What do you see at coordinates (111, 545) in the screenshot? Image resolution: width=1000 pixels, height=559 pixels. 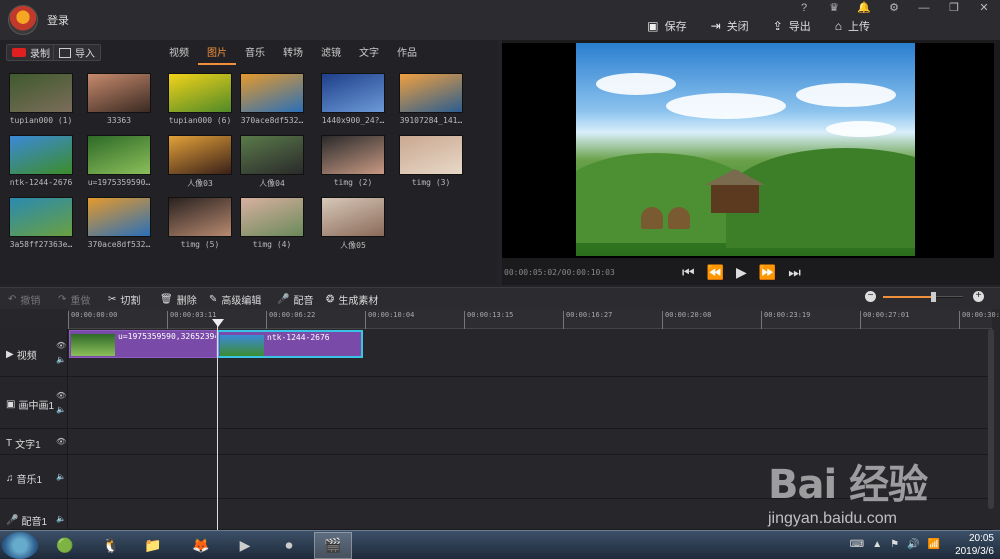 I see `qq-icon: 🐧` at bounding box center [111, 545].